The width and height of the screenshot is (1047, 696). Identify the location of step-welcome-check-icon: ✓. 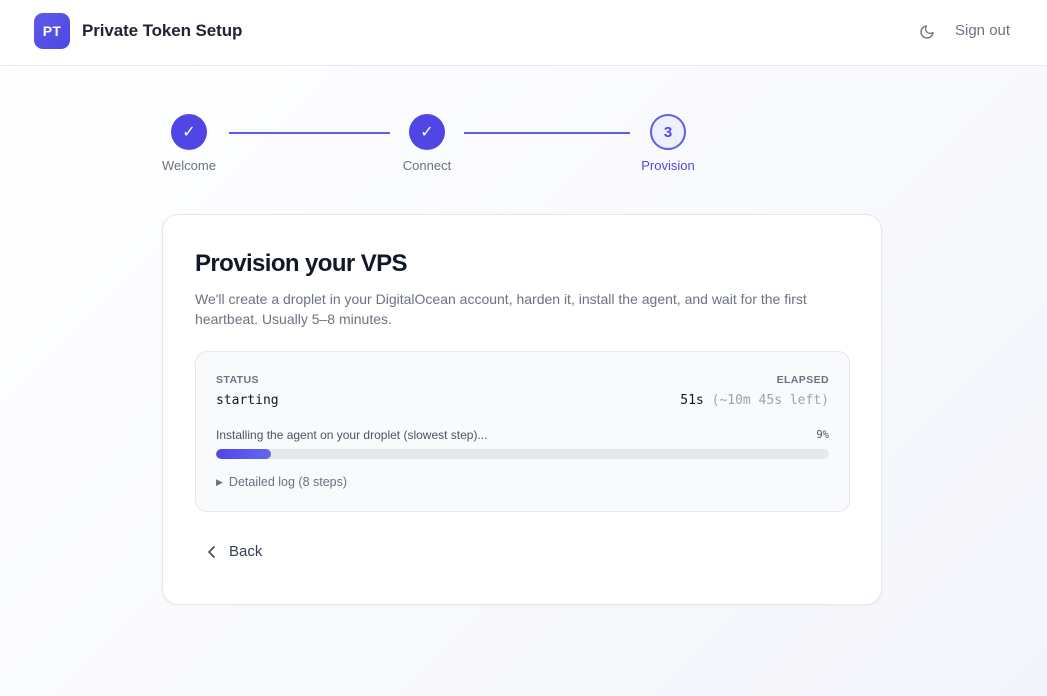
(189, 132).